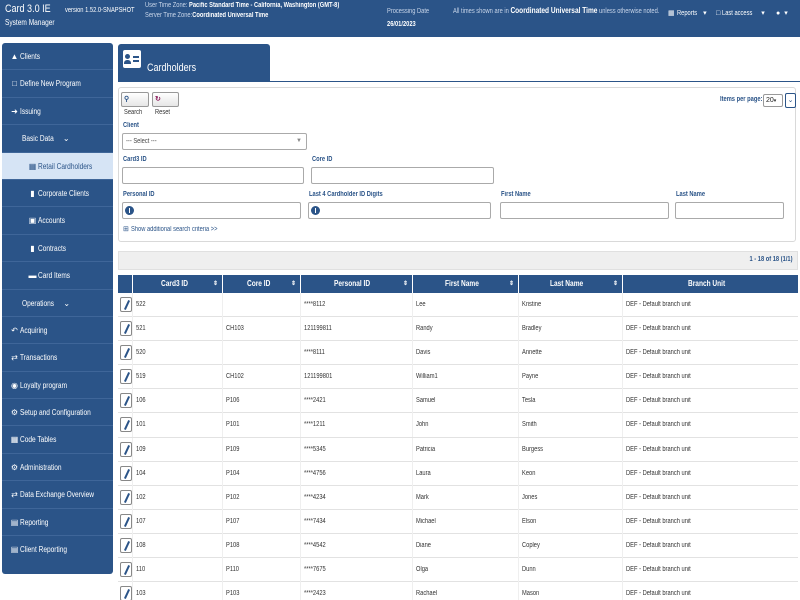 Image resolution: width=800 pixels, height=600 pixels. Describe the element at coordinates (141, 425) in the screenshot. I see `cell-text: 101` at that location.